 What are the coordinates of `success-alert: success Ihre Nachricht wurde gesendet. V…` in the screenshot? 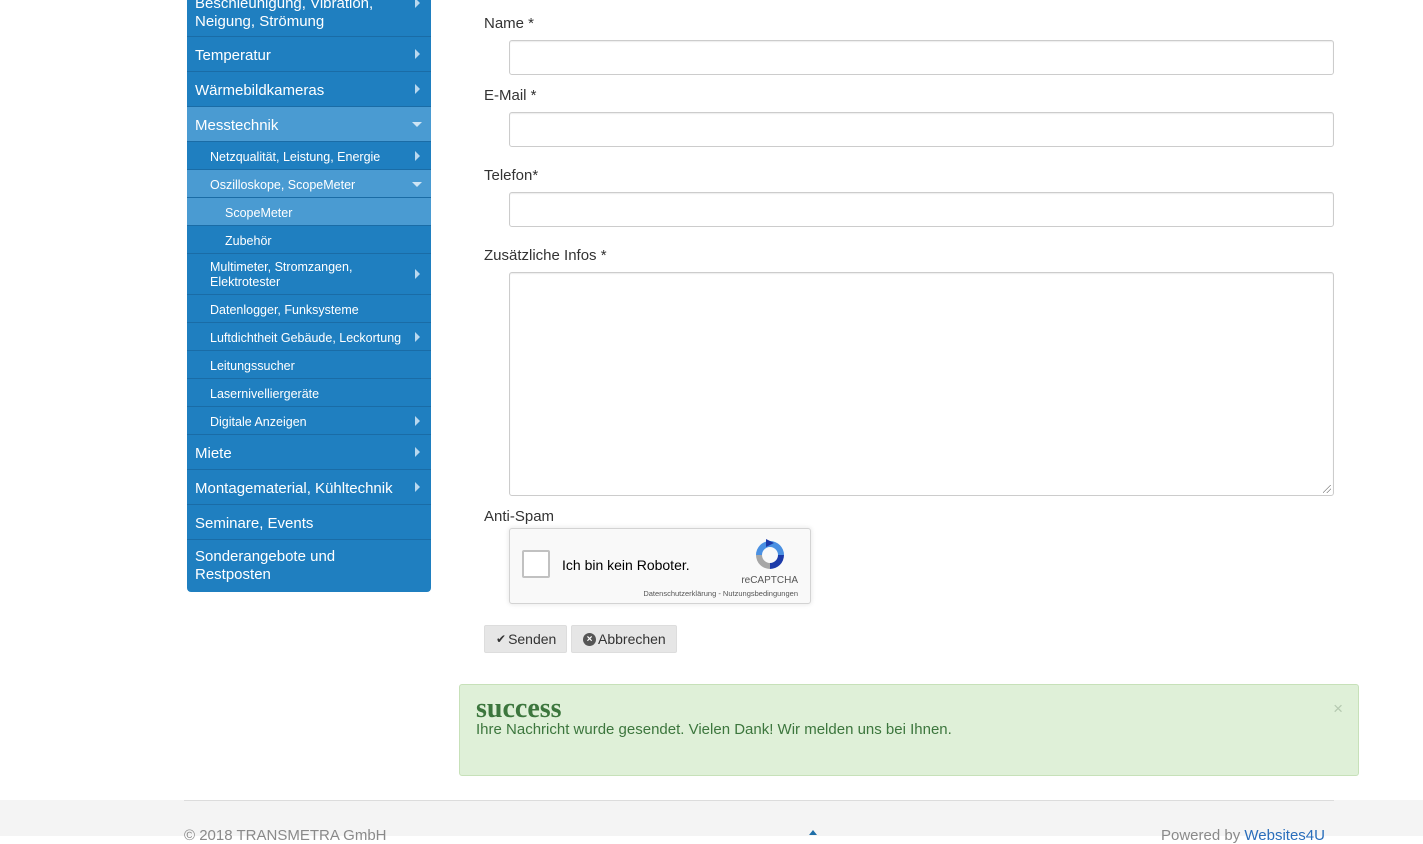 It's located at (909, 730).